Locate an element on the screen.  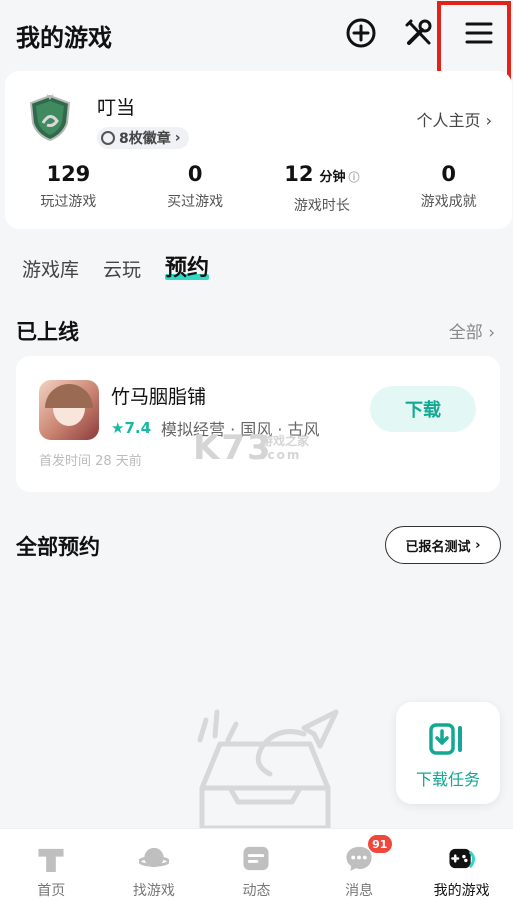
nav-messages: 91 消息 is located at coordinates (359, 864).